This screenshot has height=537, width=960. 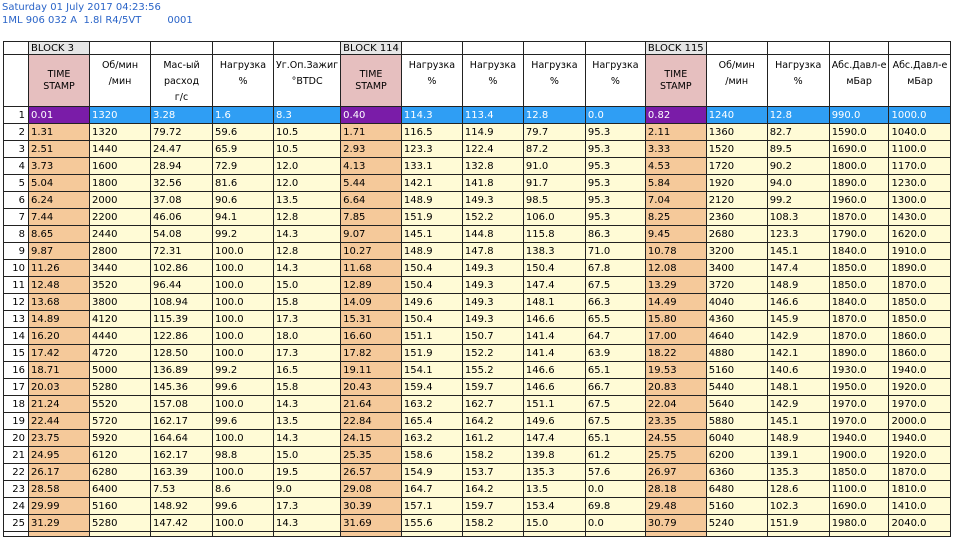 What do you see at coordinates (920, 166) in the screenshot?
I see `table-cell: 1170.0` at bounding box center [920, 166].